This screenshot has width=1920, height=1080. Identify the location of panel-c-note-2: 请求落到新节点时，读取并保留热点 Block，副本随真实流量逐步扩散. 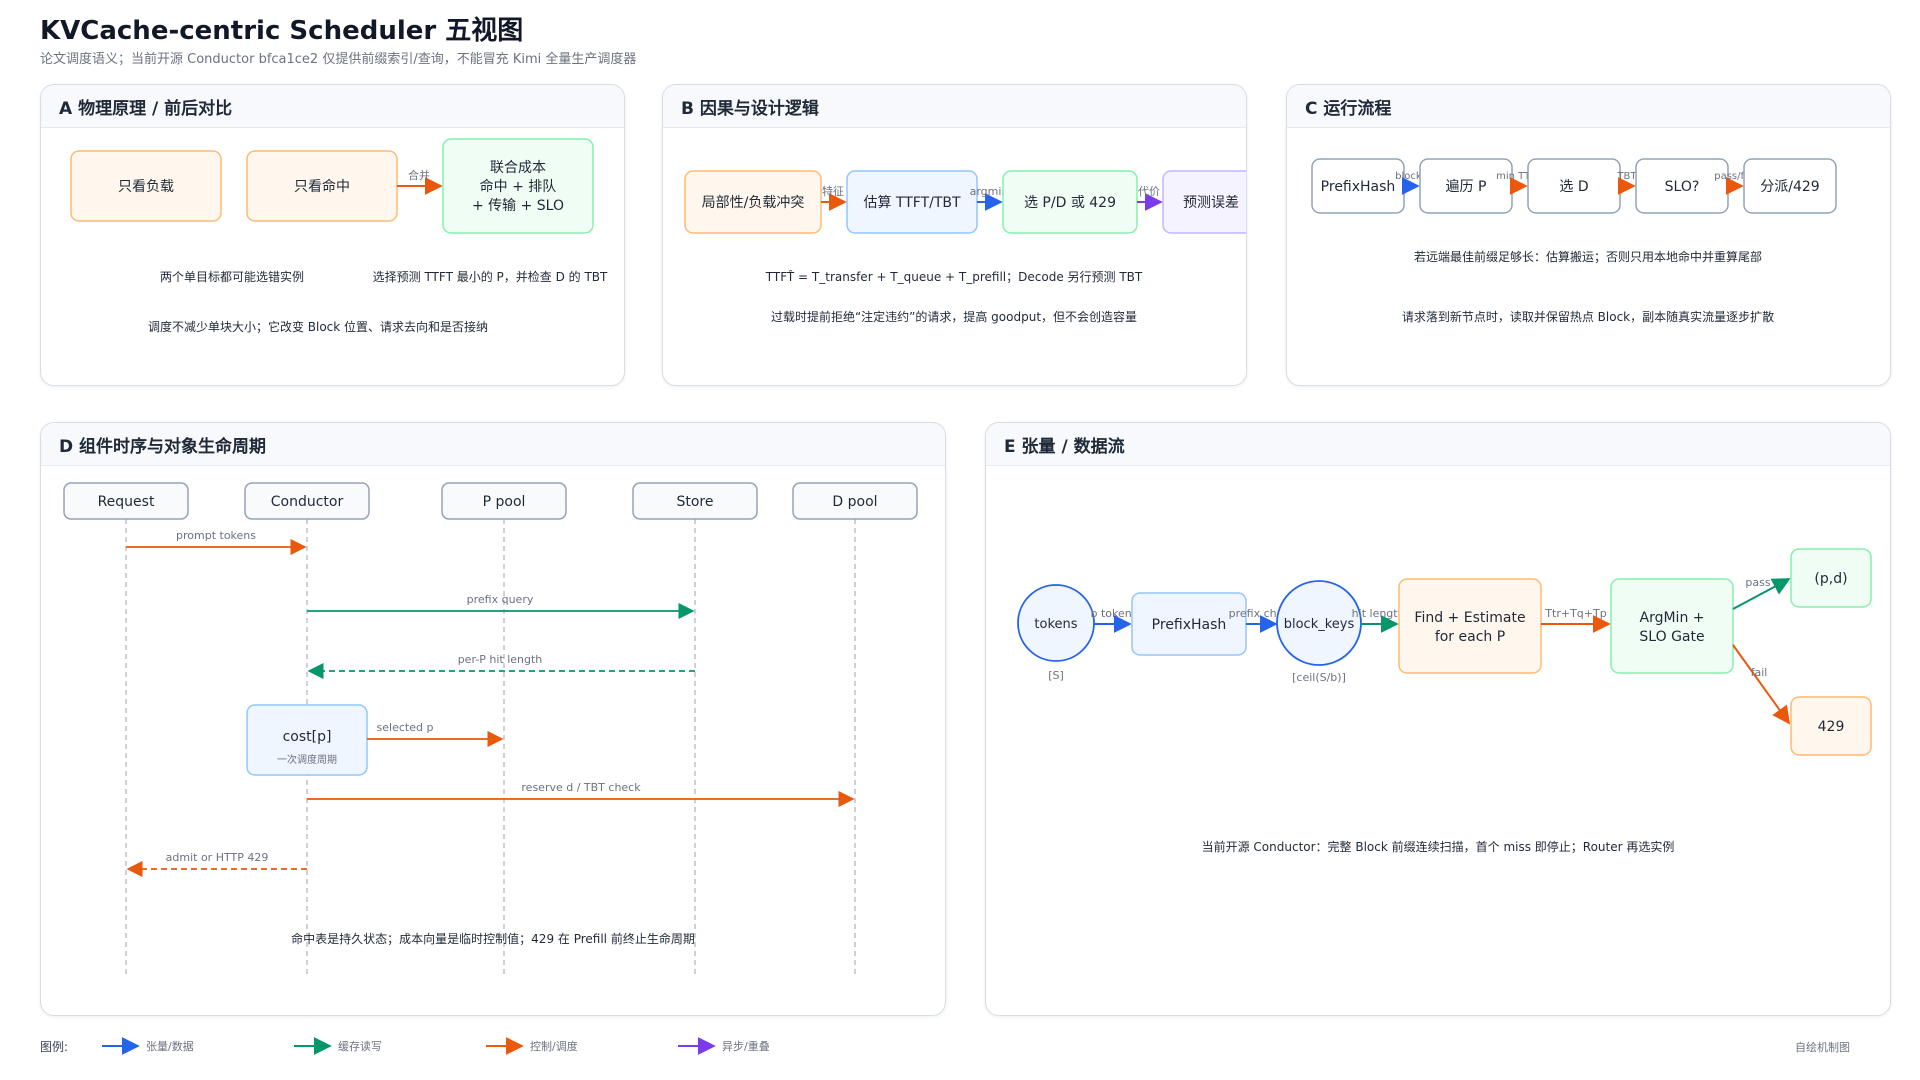
(1588, 316).